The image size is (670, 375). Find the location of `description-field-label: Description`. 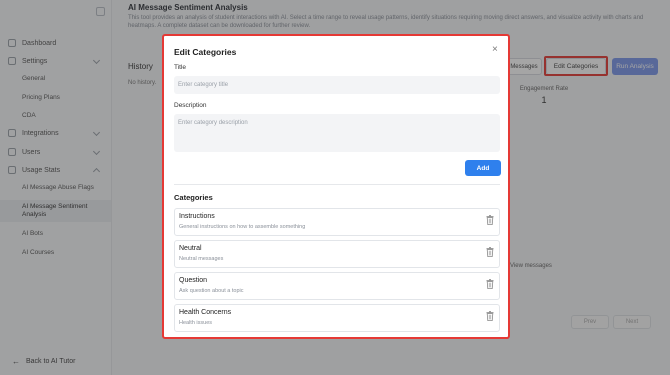

description-field-label: Description is located at coordinates (190, 105).